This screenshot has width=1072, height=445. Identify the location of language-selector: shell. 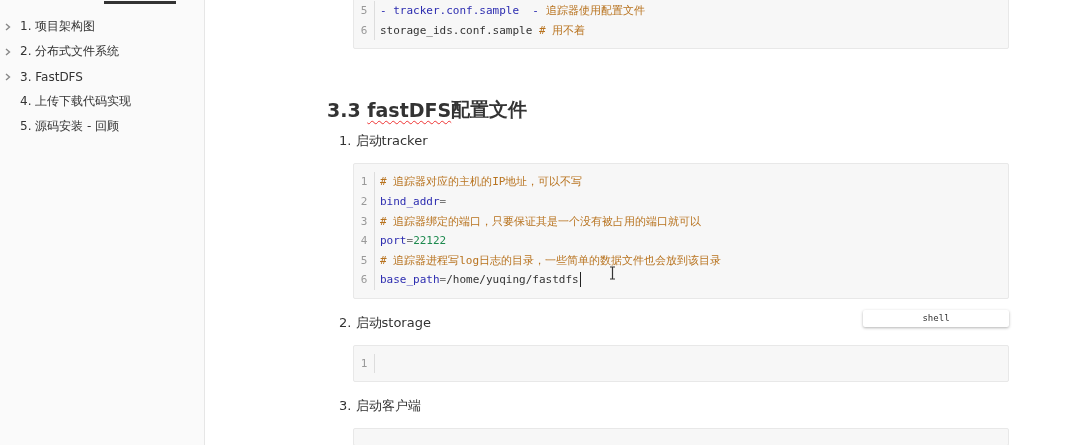
(936, 318).